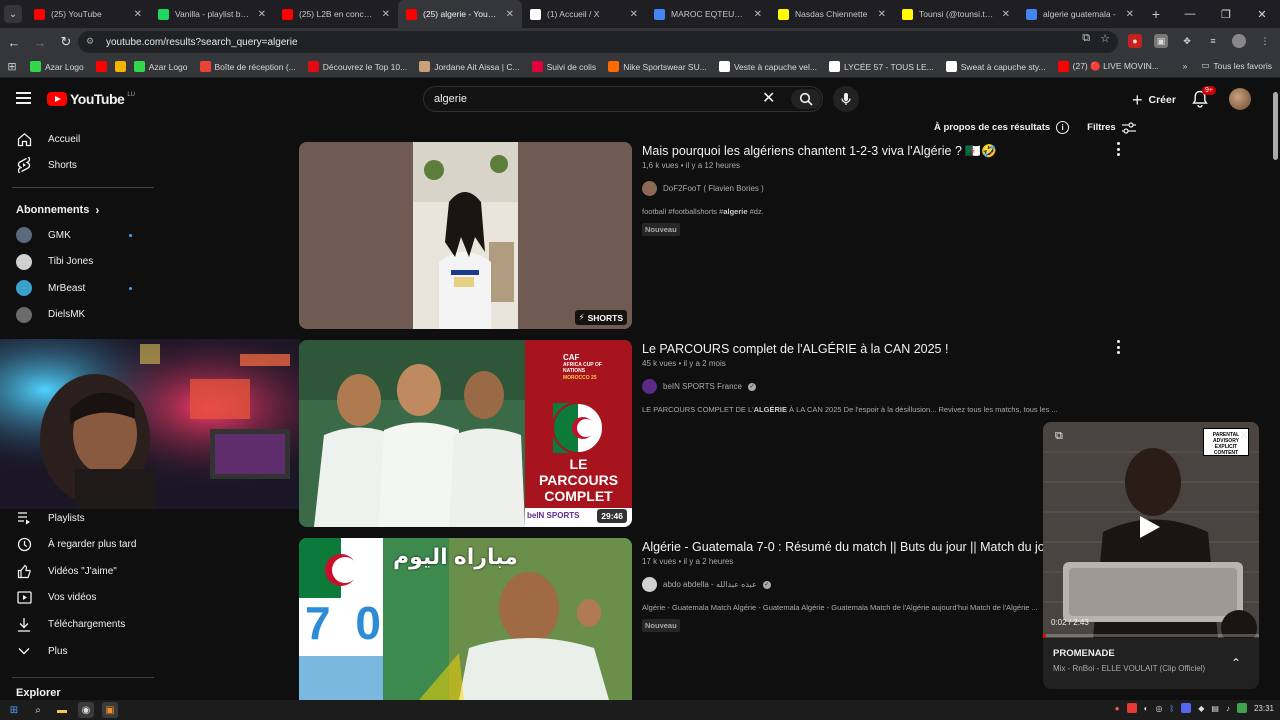 The width and height of the screenshot is (1280, 720). What do you see at coordinates (1239, 41) in the screenshot?
I see `profile-icon` at bounding box center [1239, 41].